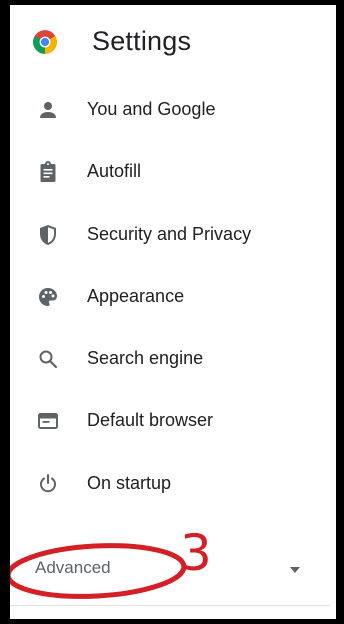  What do you see at coordinates (48, 482) in the screenshot?
I see `power-icon` at bounding box center [48, 482].